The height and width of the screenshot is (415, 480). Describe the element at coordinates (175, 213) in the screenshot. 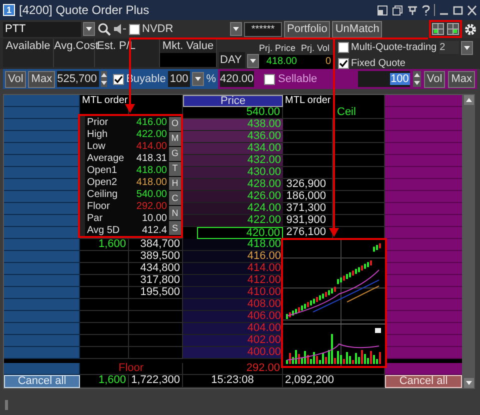

I see `info-tab: N` at that location.